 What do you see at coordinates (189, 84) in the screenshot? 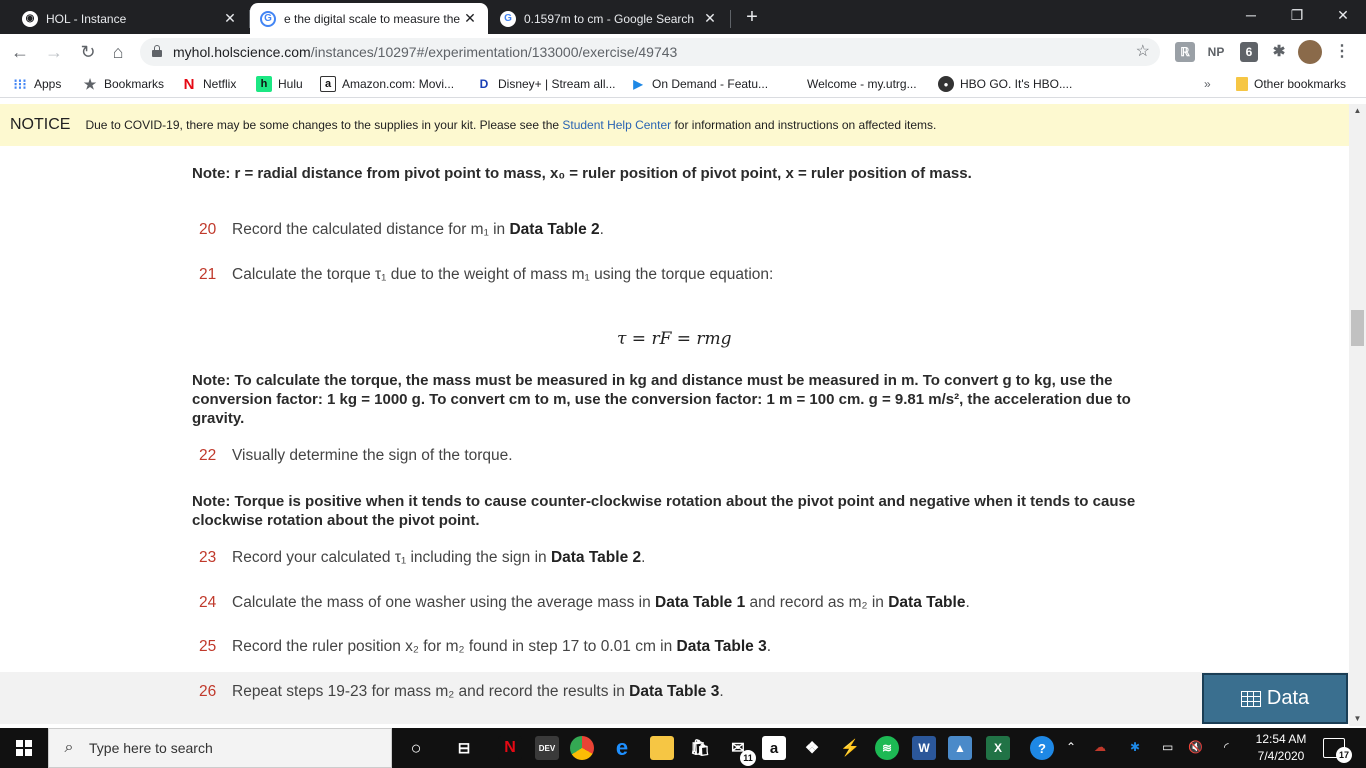
I see `netflix-icon: N` at bounding box center [189, 84].